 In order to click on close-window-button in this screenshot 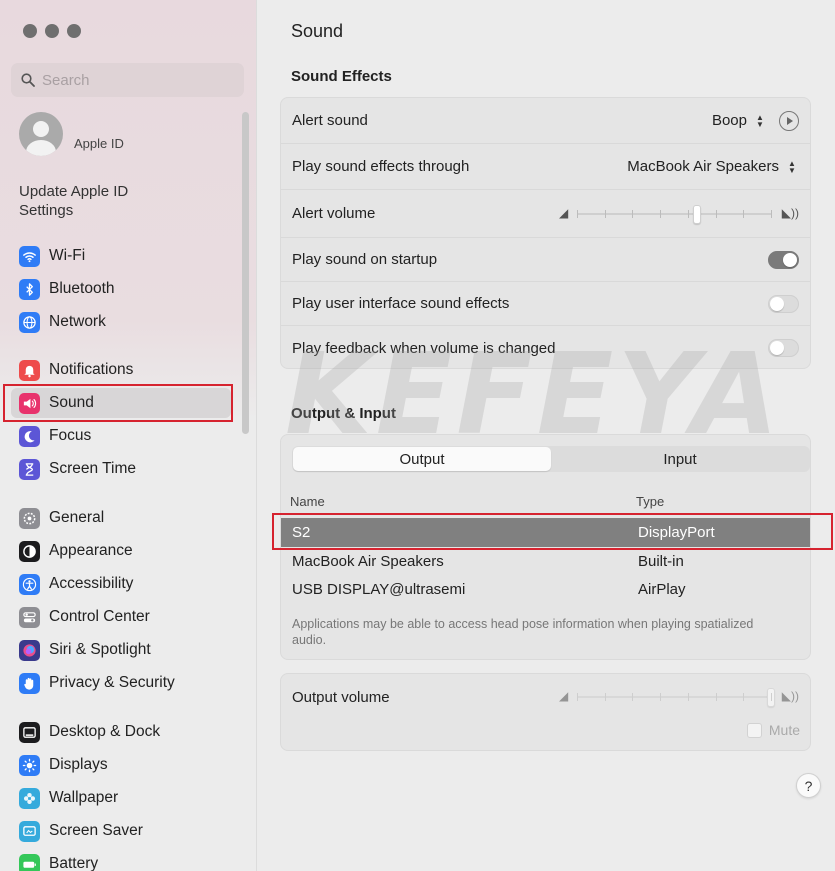, I will do `click(30, 31)`.